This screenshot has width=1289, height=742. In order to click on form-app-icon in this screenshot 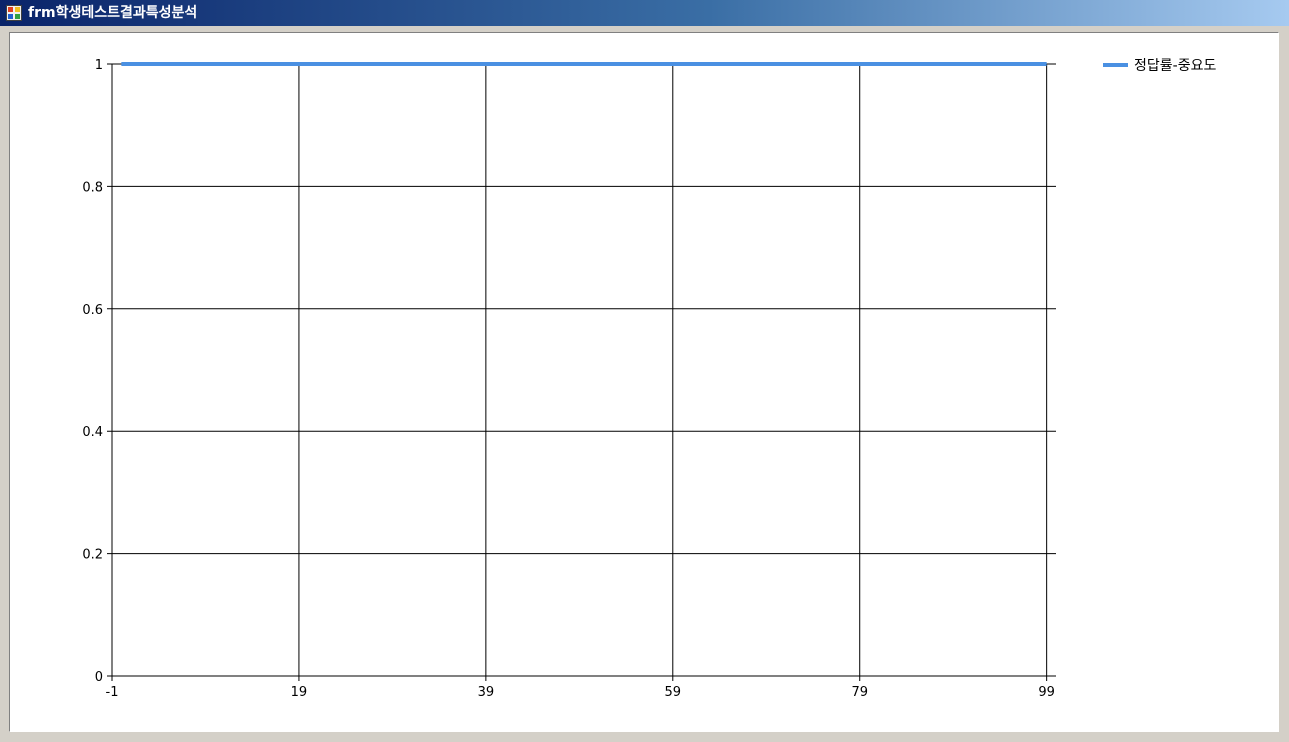, I will do `click(14, 13)`.